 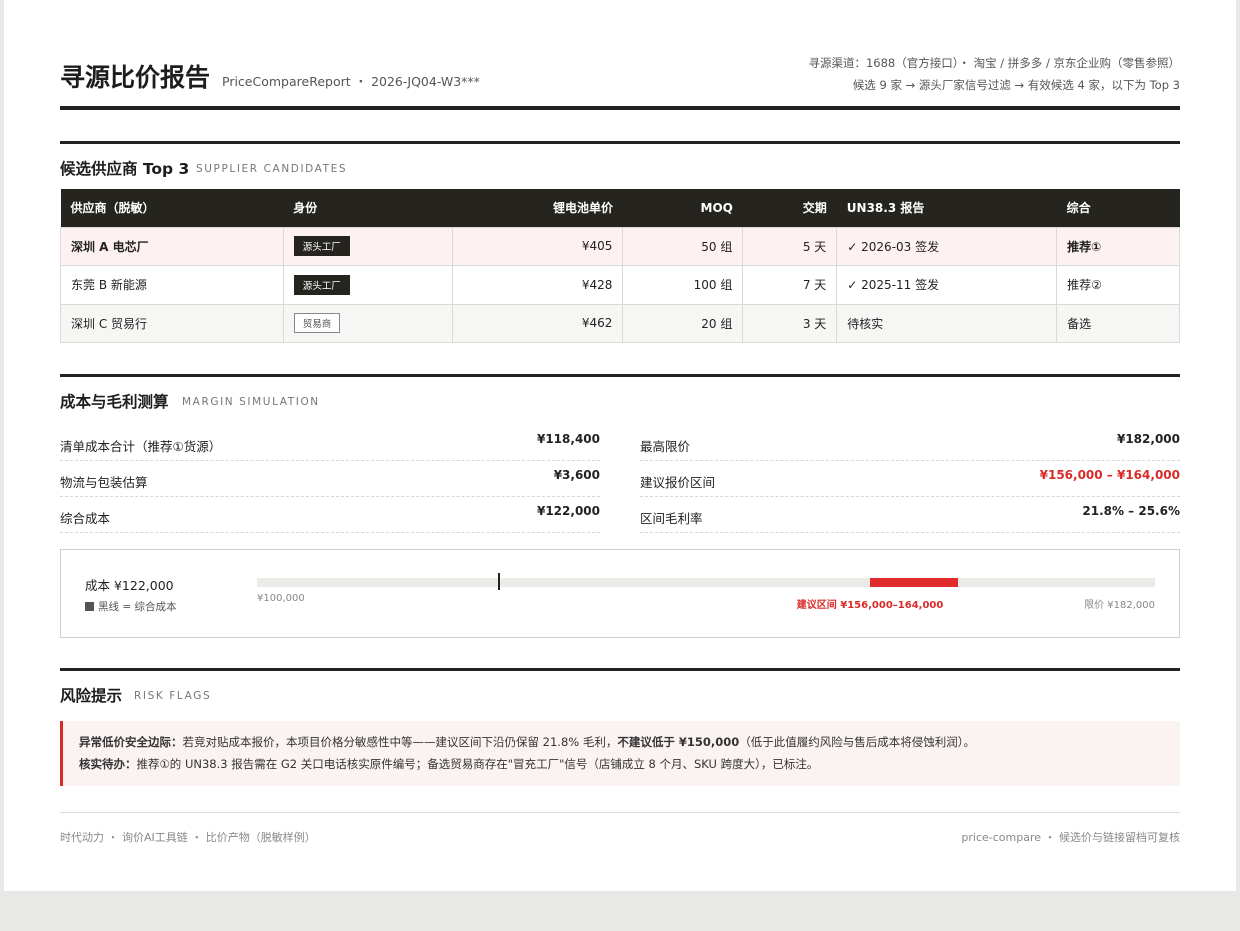 What do you see at coordinates (125, 169) in the screenshot?
I see `suppliers-title: 候选供应商 Top 3` at bounding box center [125, 169].